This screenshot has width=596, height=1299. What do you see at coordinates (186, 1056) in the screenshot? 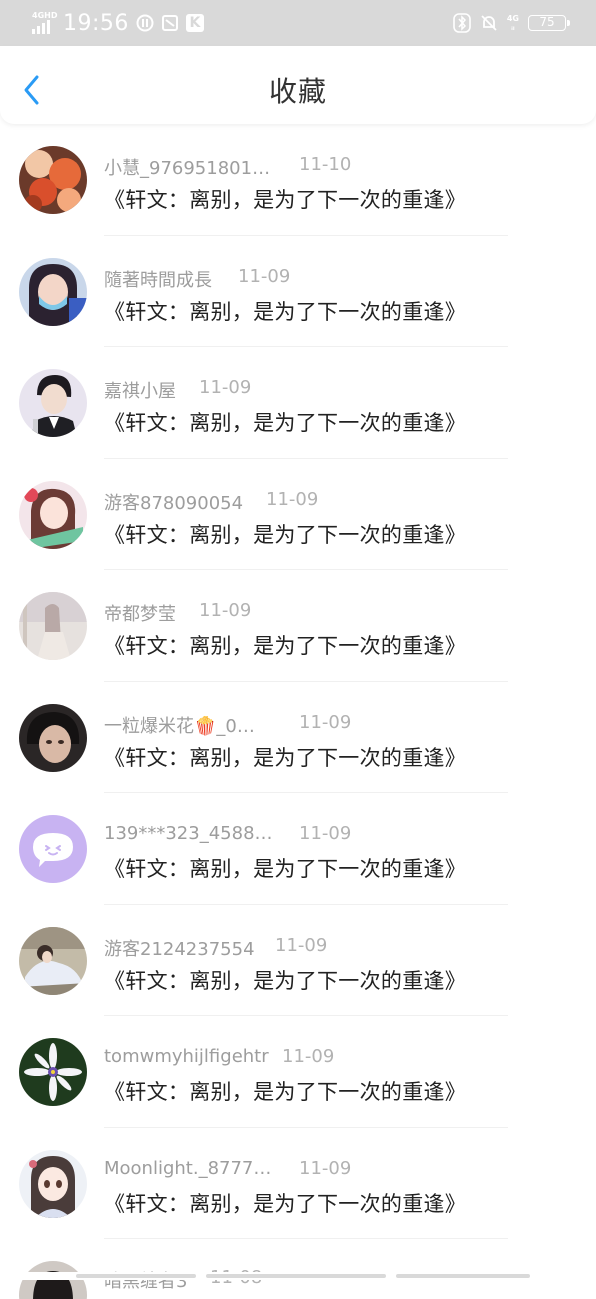
I see `username: tomwmyhijlfigehtr` at bounding box center [186, 1056].